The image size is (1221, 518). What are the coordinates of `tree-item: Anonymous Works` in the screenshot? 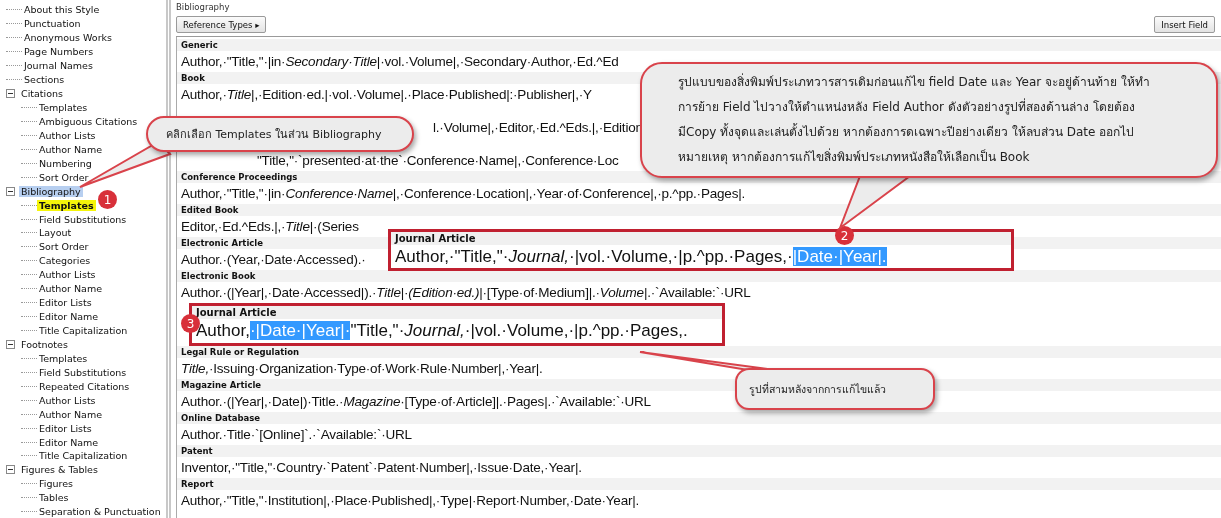 It's located at (68, 38).